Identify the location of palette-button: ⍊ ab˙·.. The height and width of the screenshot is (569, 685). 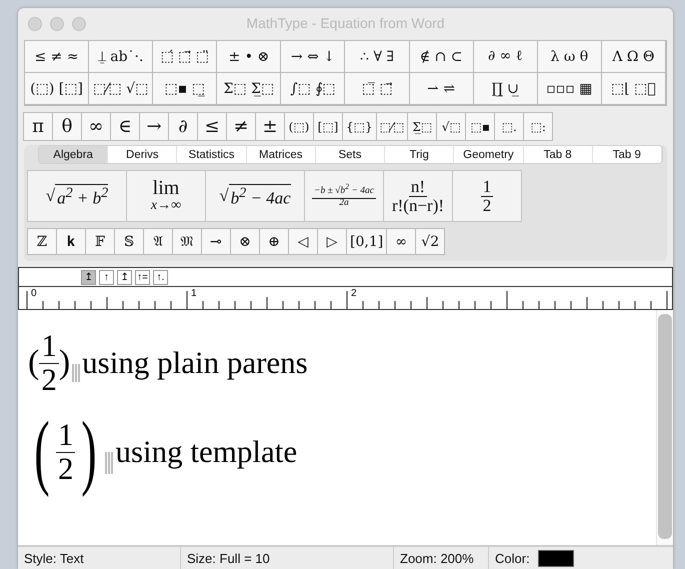
(121, 57).